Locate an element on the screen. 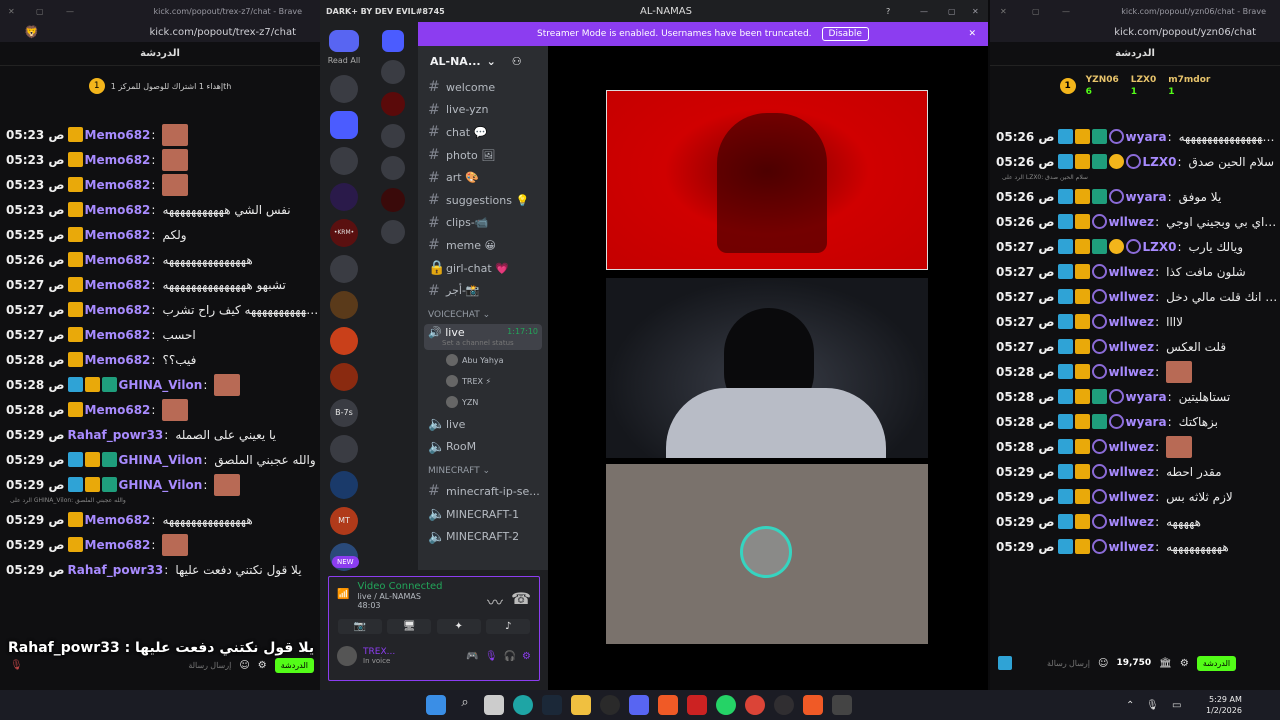 The width and height of the screenshot is (1280, 720). disable-button: Disable is located at coordinates (845, 34).